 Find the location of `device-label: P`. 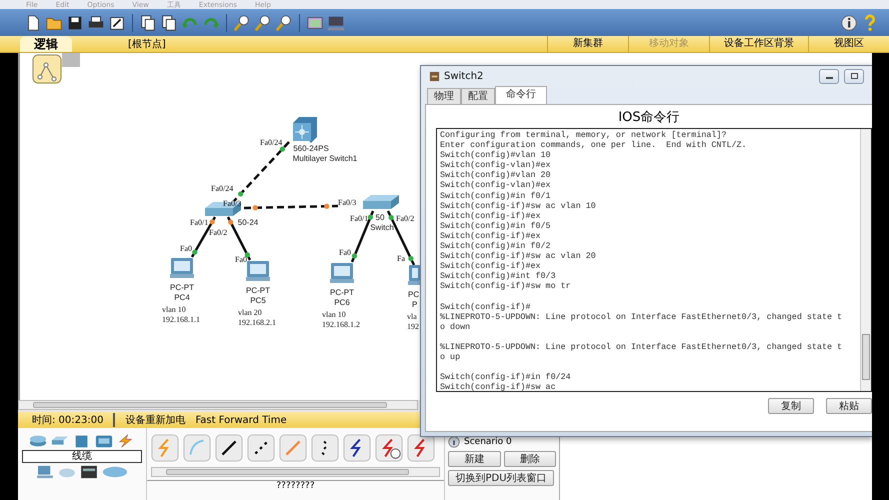

device-label: P is located at coordinates (415, 304).